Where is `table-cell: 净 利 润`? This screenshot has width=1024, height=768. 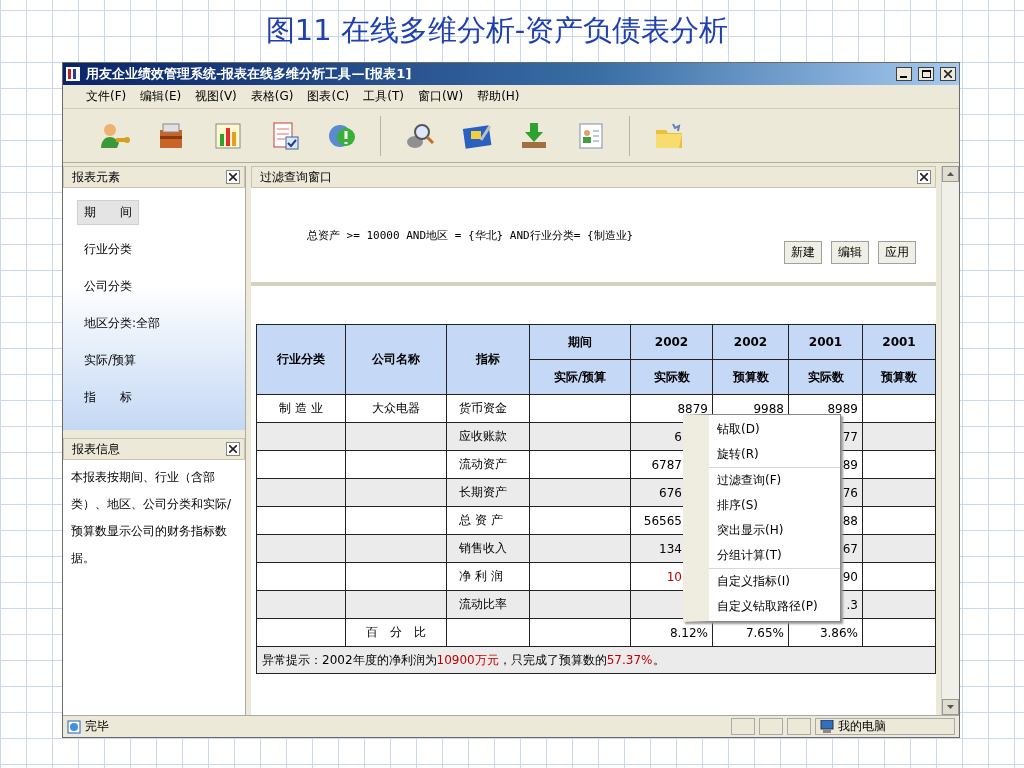 table-cell: 净 利 润 is located at coordinates (488, 576).